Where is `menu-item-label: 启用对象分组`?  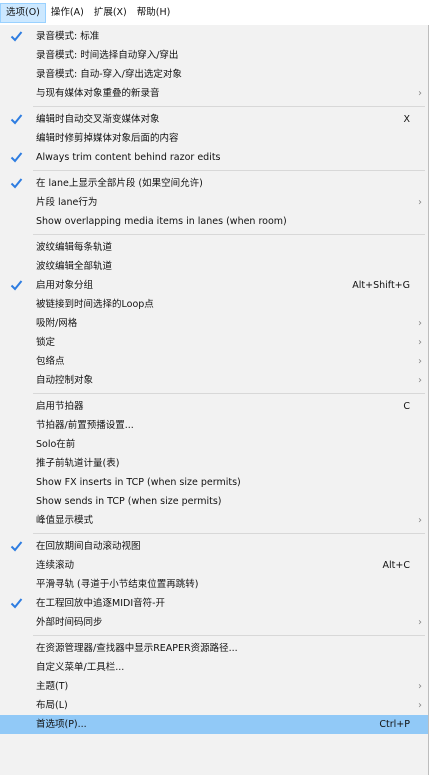 menu-item-label: 启用对象分组 is located at coordinates (65, 285).